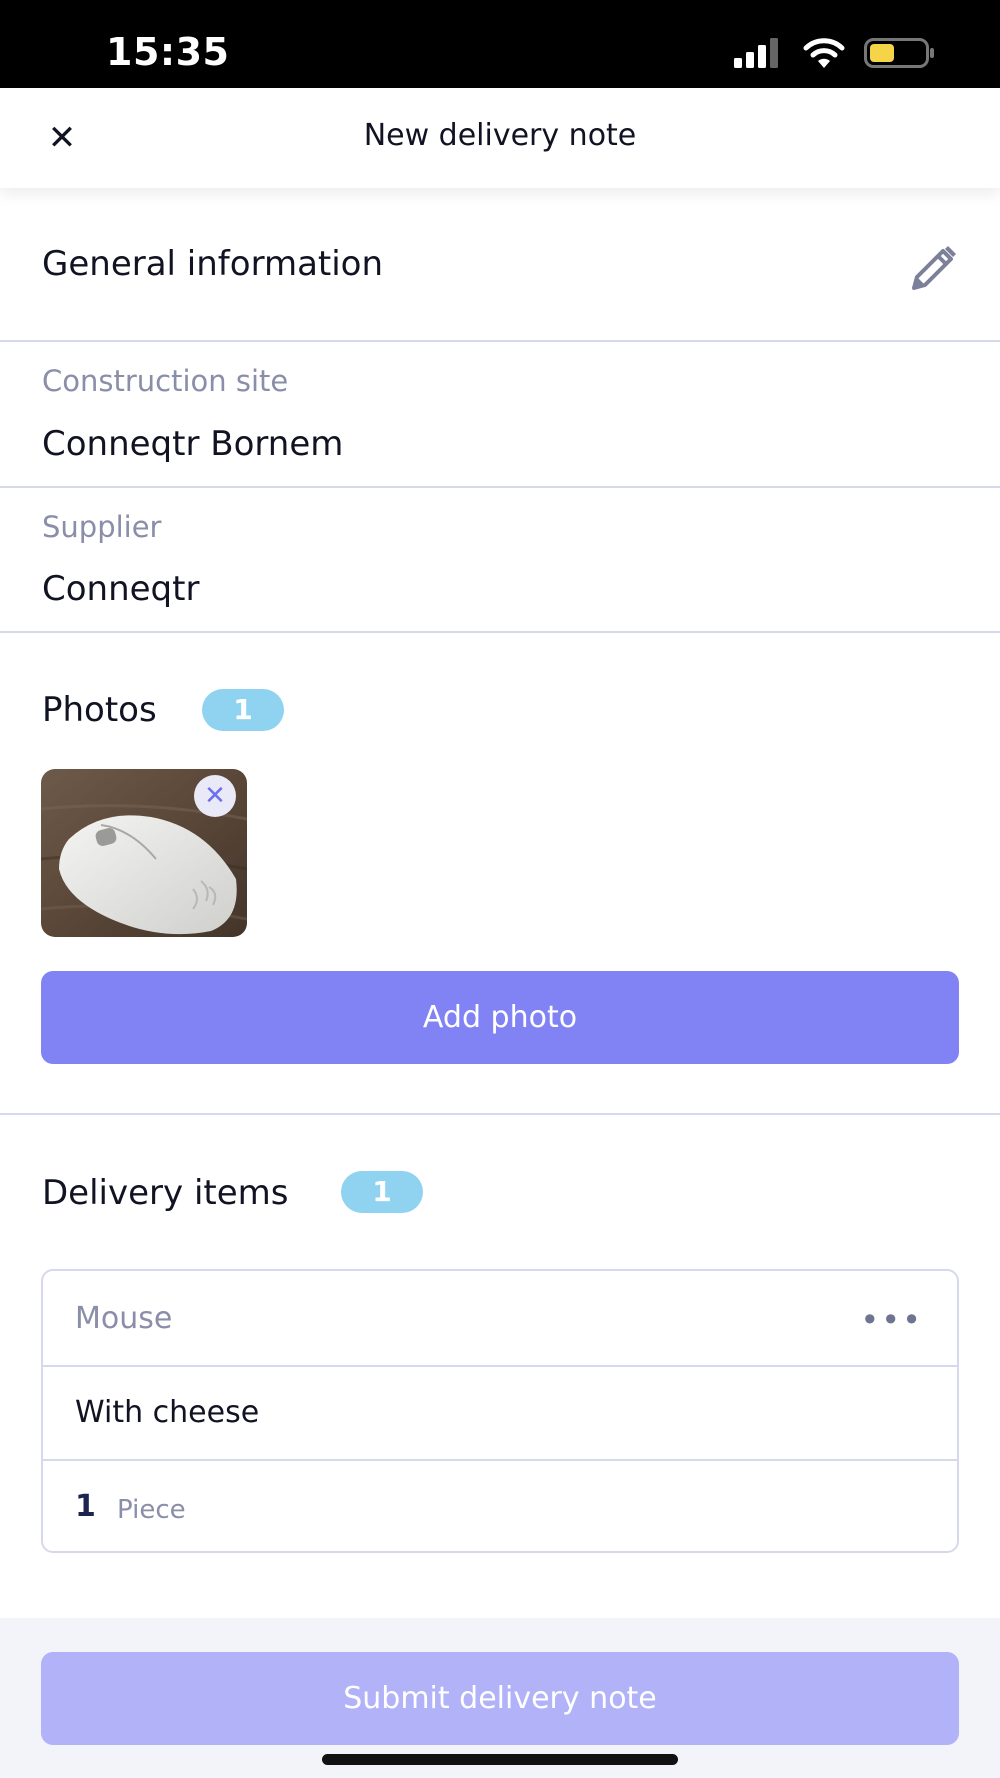 This screenshot has height=1778, width=1000. What do you see at coordinates (165, 381) in the screenshot?
I see `construction-site-label: Construction site` at bounding box center [165, 381].